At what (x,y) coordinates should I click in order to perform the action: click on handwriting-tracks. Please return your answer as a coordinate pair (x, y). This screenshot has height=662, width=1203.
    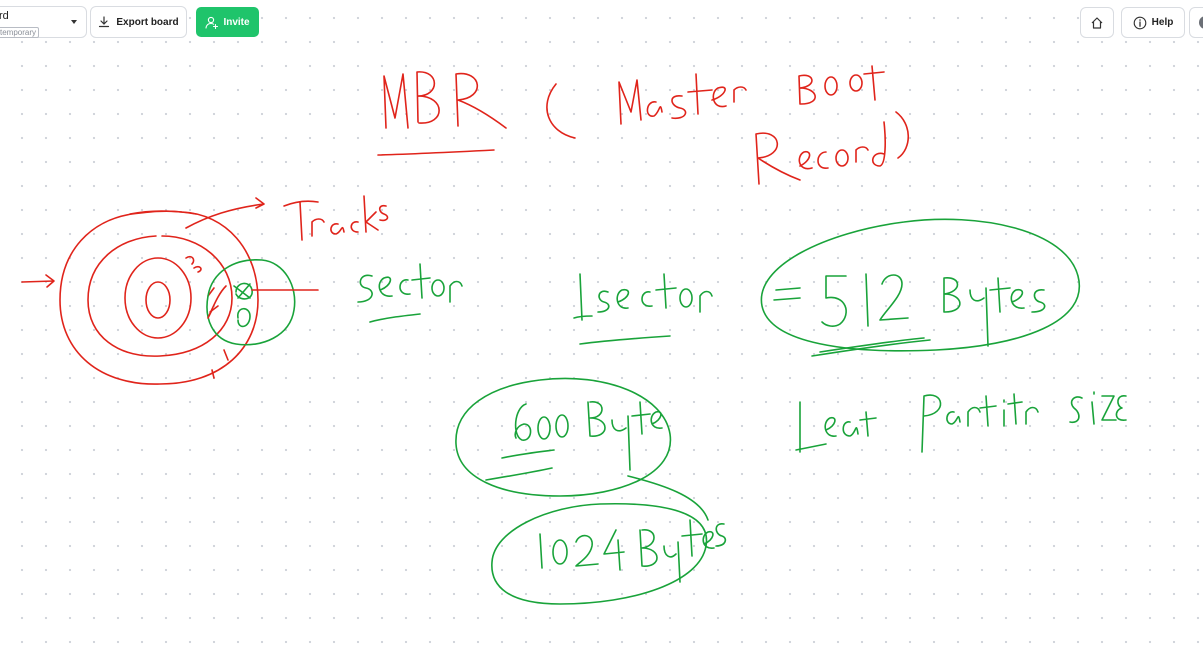
    Looking at the image, I should click on (336, 218).